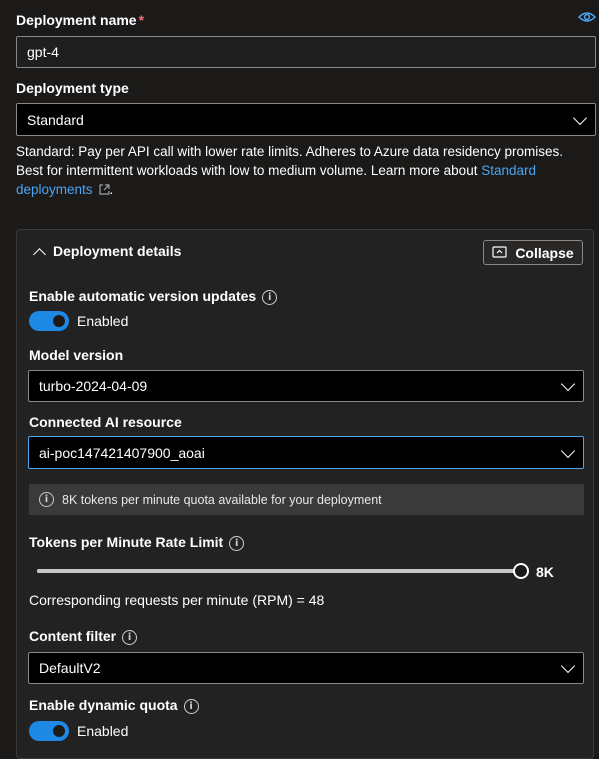 The image size is (599, 759). I want to click on tpm-value: 8K, so click(545, 572).